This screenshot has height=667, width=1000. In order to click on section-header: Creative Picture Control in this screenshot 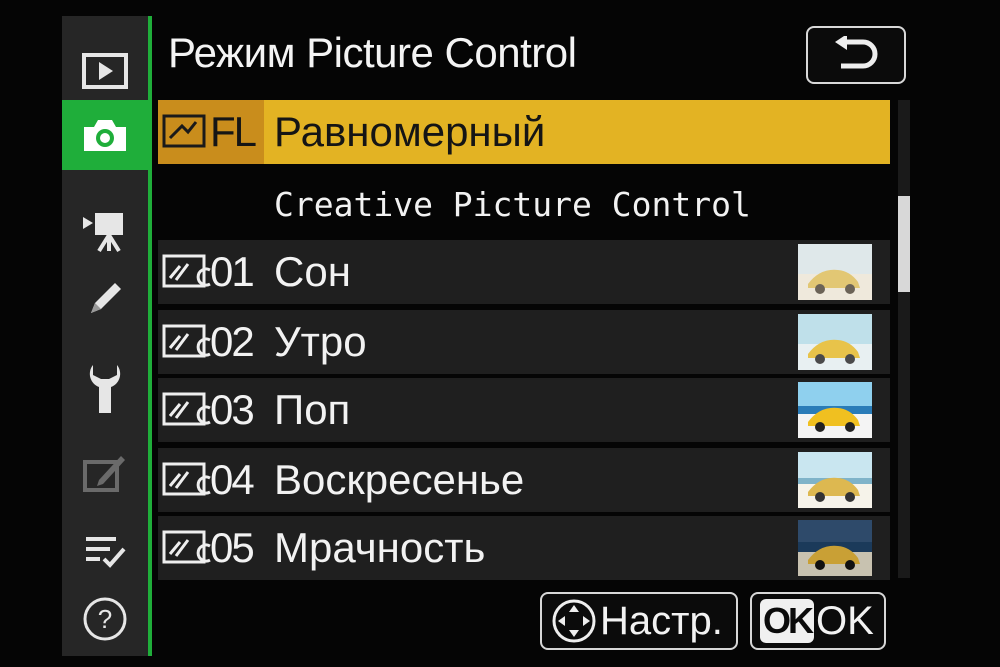, I will do `click(512, 204)`.